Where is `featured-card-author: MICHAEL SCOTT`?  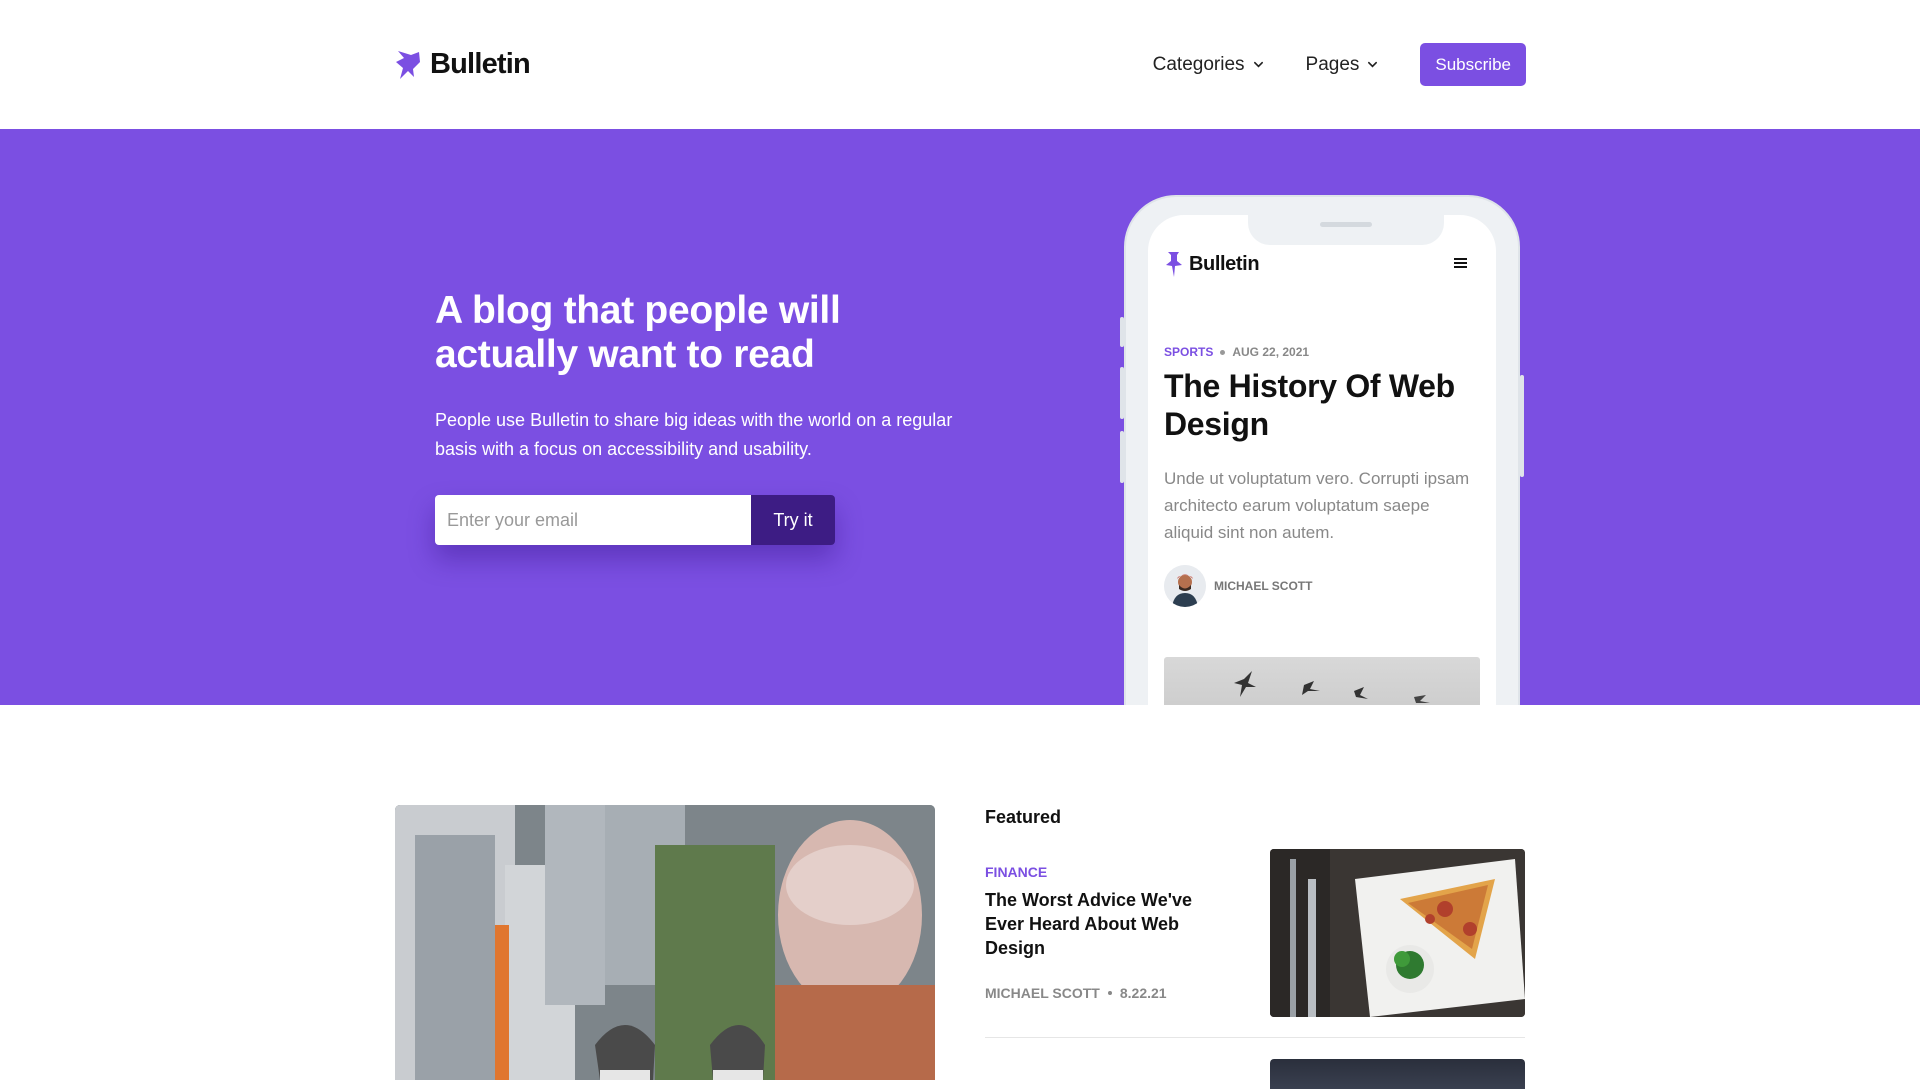
featured-card-author: MICHAEL SCOTT is located at coordinates (1042, 993).